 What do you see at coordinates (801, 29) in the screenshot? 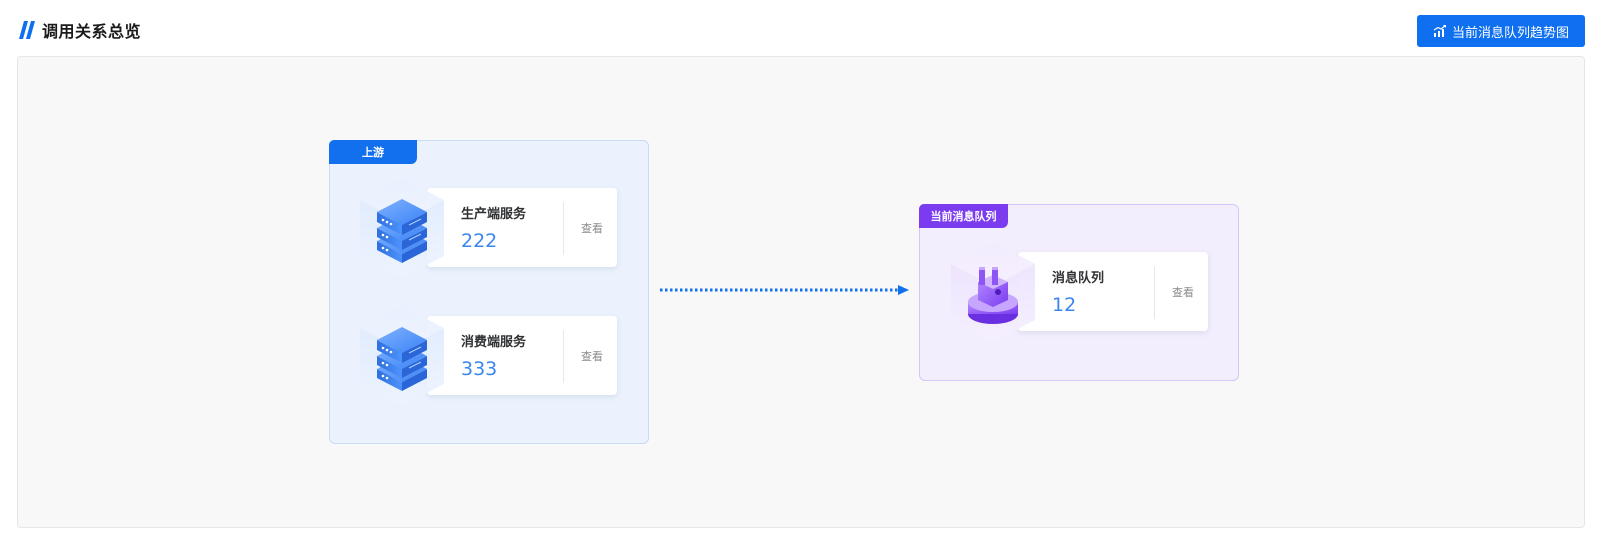
I see `page-header: 调用关系总览 当前消息队列趋势图` at bounding box center [801, 29].